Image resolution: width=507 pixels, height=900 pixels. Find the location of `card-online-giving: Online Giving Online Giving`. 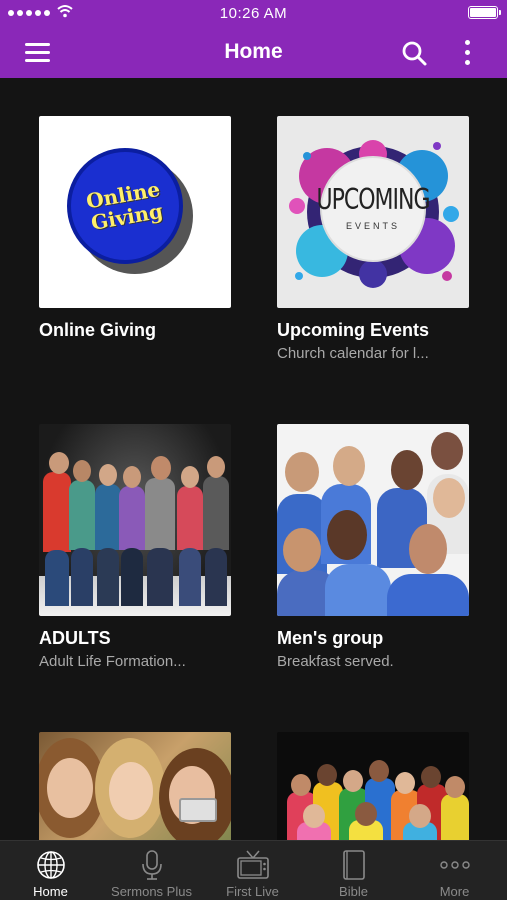

card-online-giving: Online Giving Online Giving is located at coordinates (136, 228).